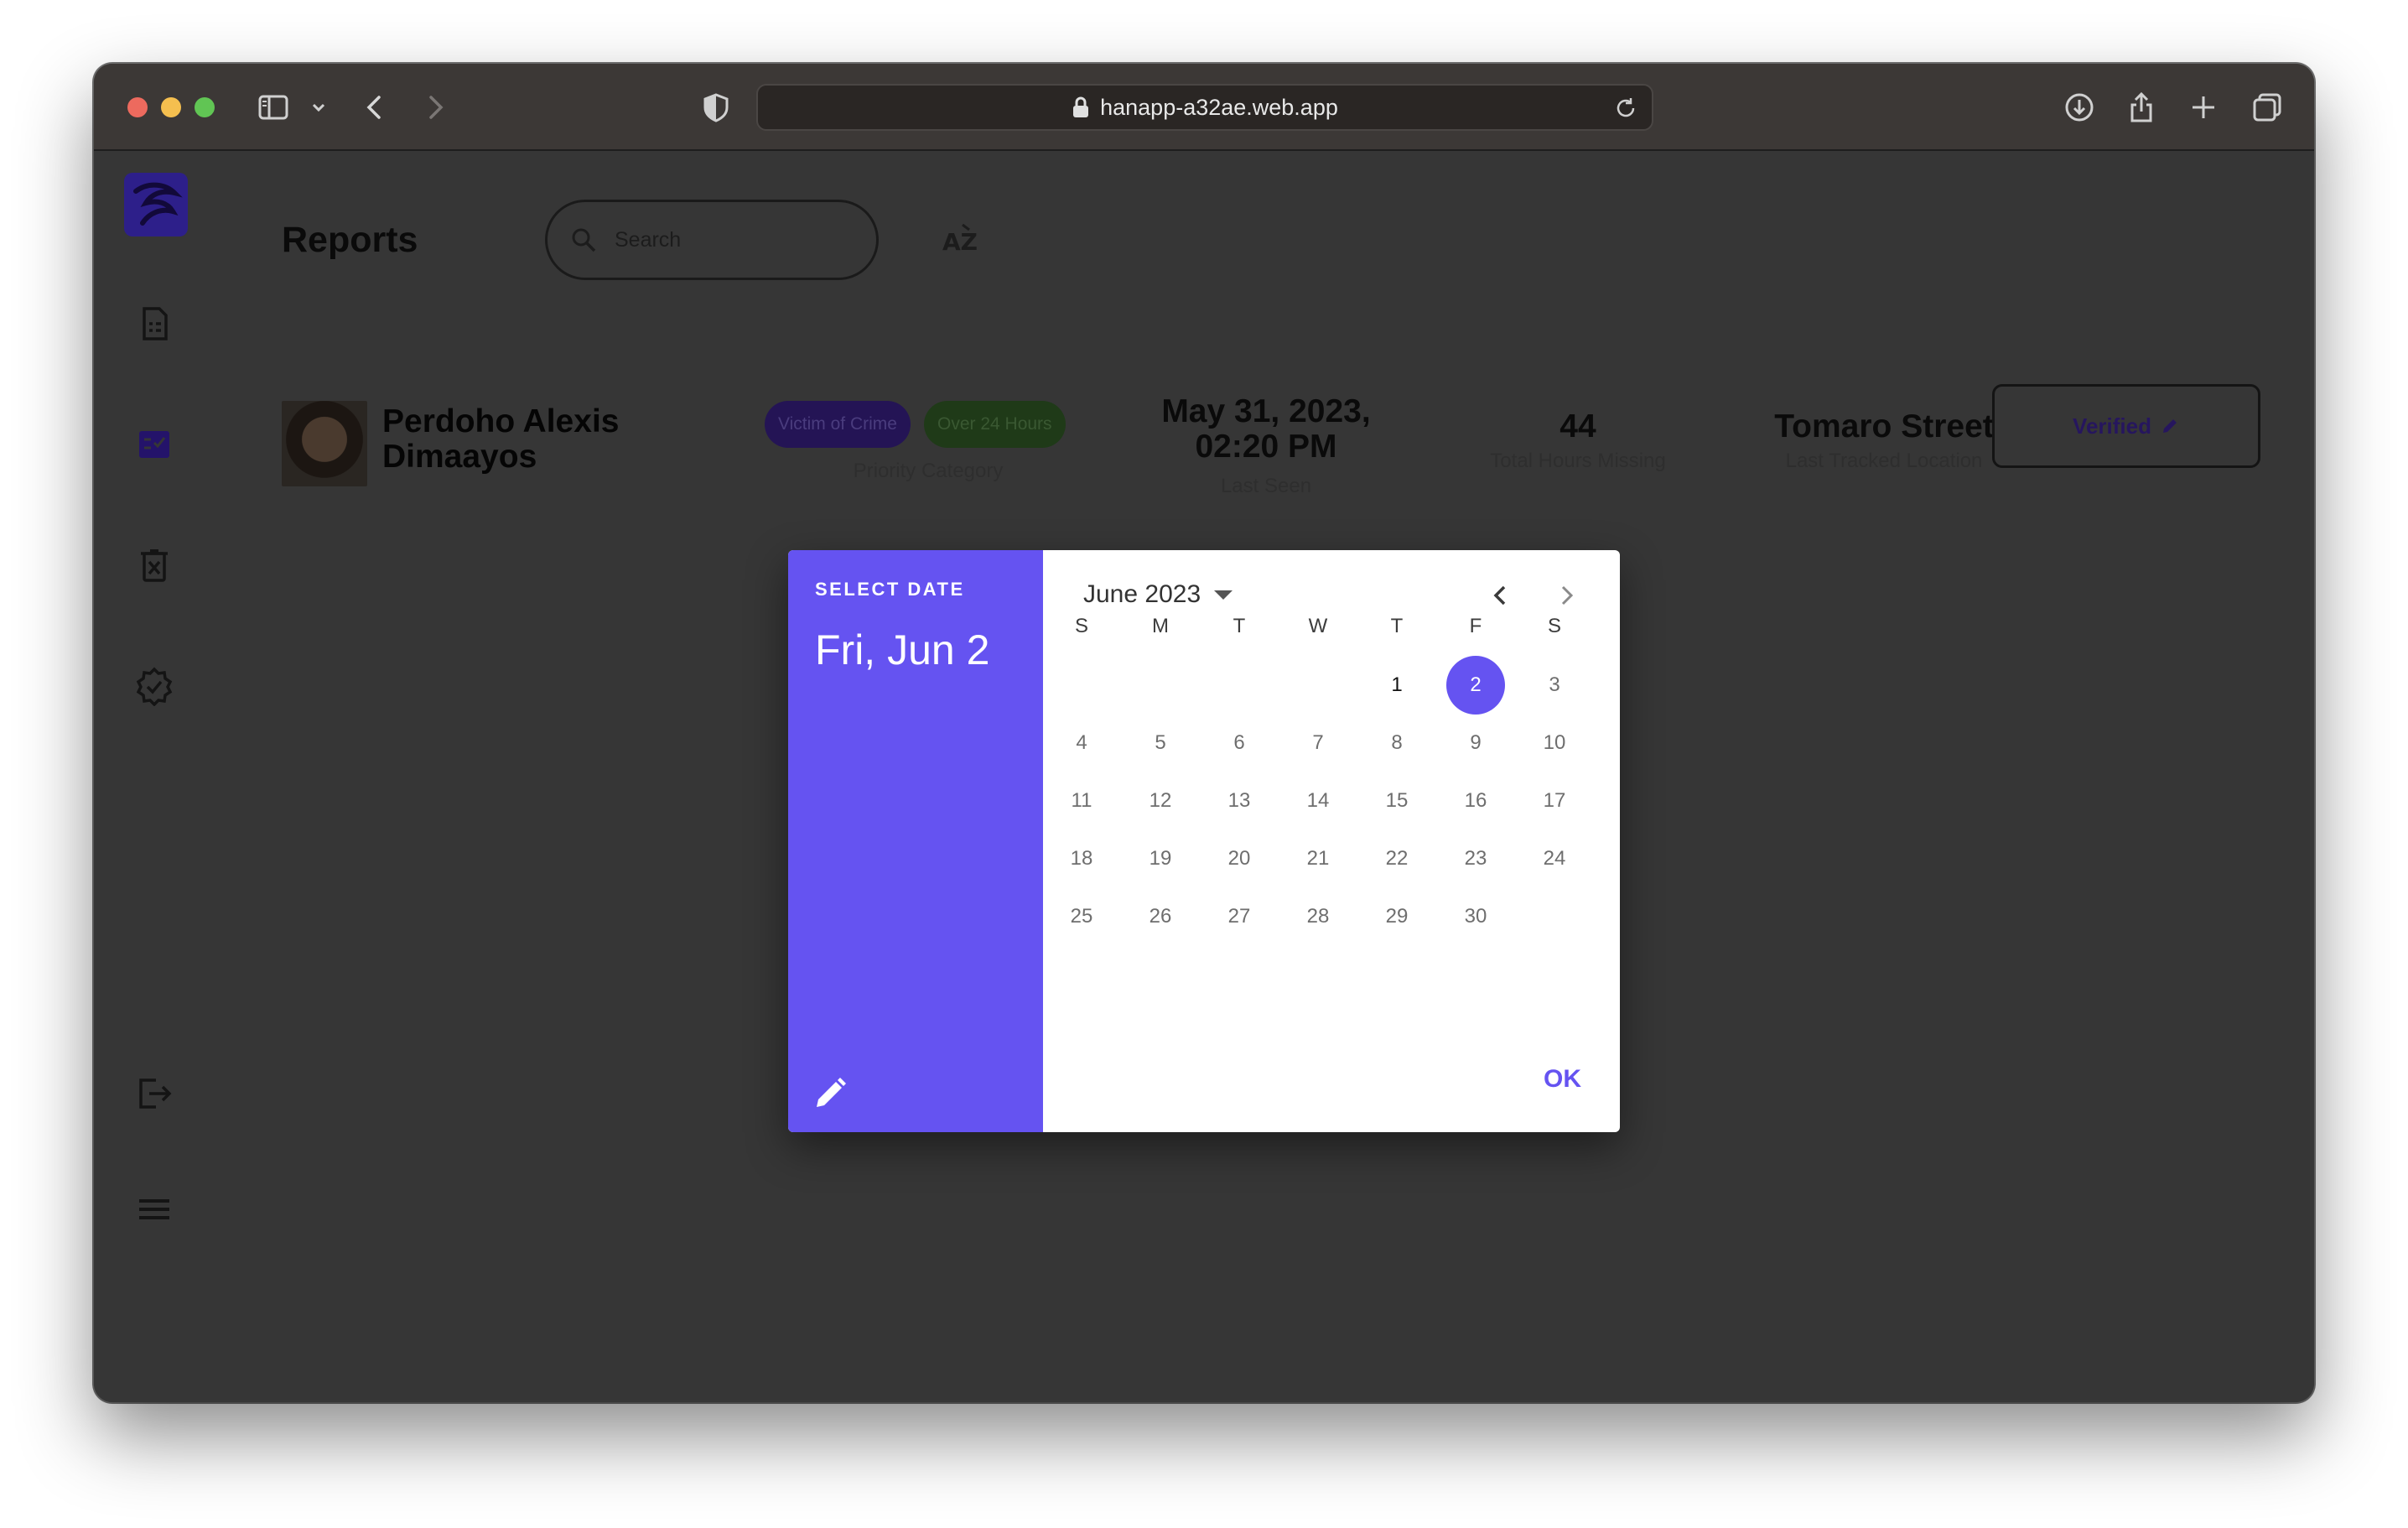 The height and width of the screenshot is (1528, 2408). I want to click on person-name-line2: Dimaayos, so click(459, 457).